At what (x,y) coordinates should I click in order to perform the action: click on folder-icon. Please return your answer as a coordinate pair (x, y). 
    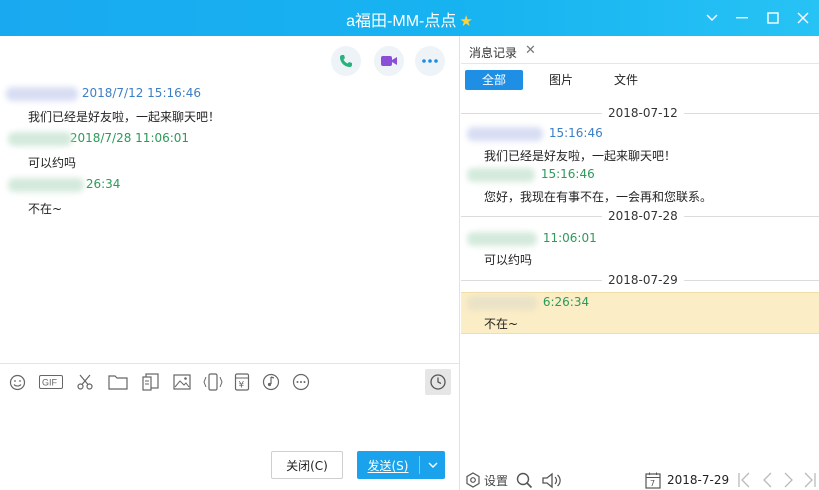
    Looking at the image, I should click on (118, 382).